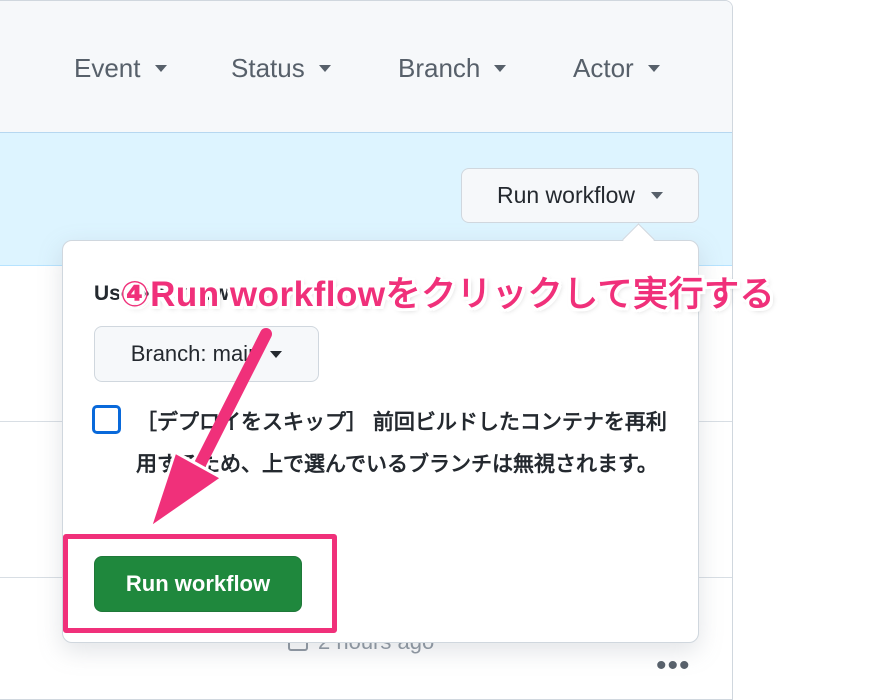 The width and height of the screenshot is (884, 700). Describe the element at coordinates (603, 68) in the screenshot. I see `actor-filter-label: Actor` at that location.